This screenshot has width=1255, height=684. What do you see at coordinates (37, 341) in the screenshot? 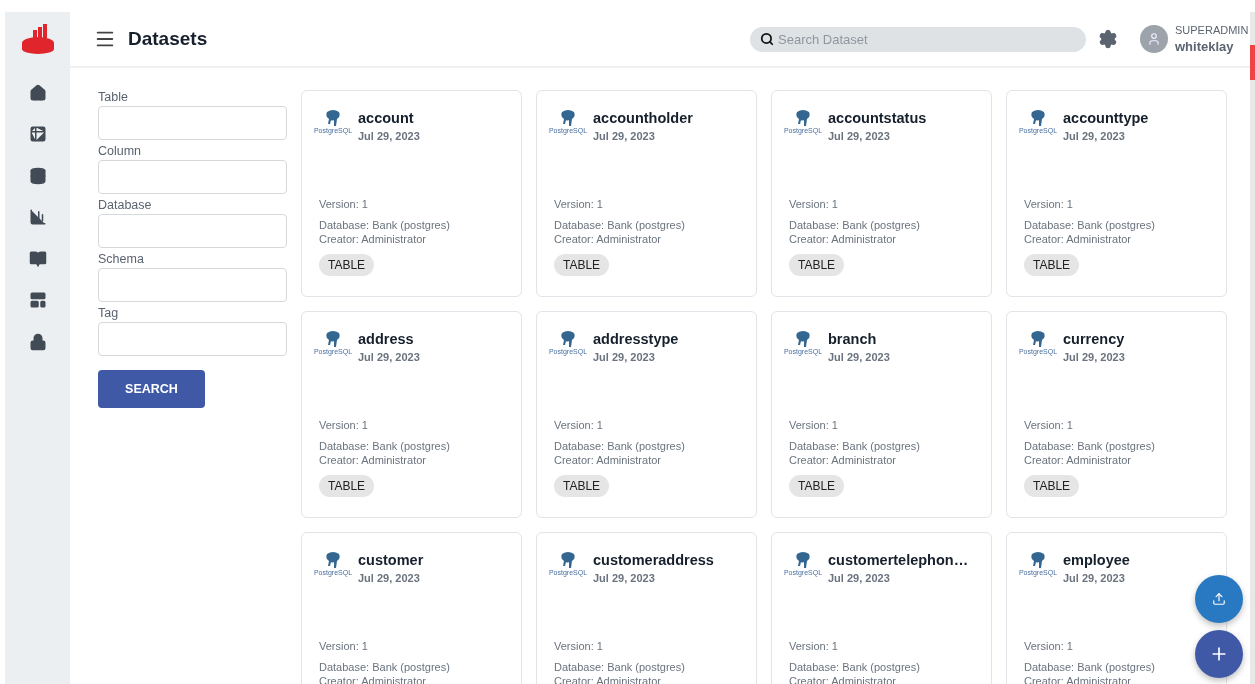
I see `lock-icon` at bounding box center [37, 341].